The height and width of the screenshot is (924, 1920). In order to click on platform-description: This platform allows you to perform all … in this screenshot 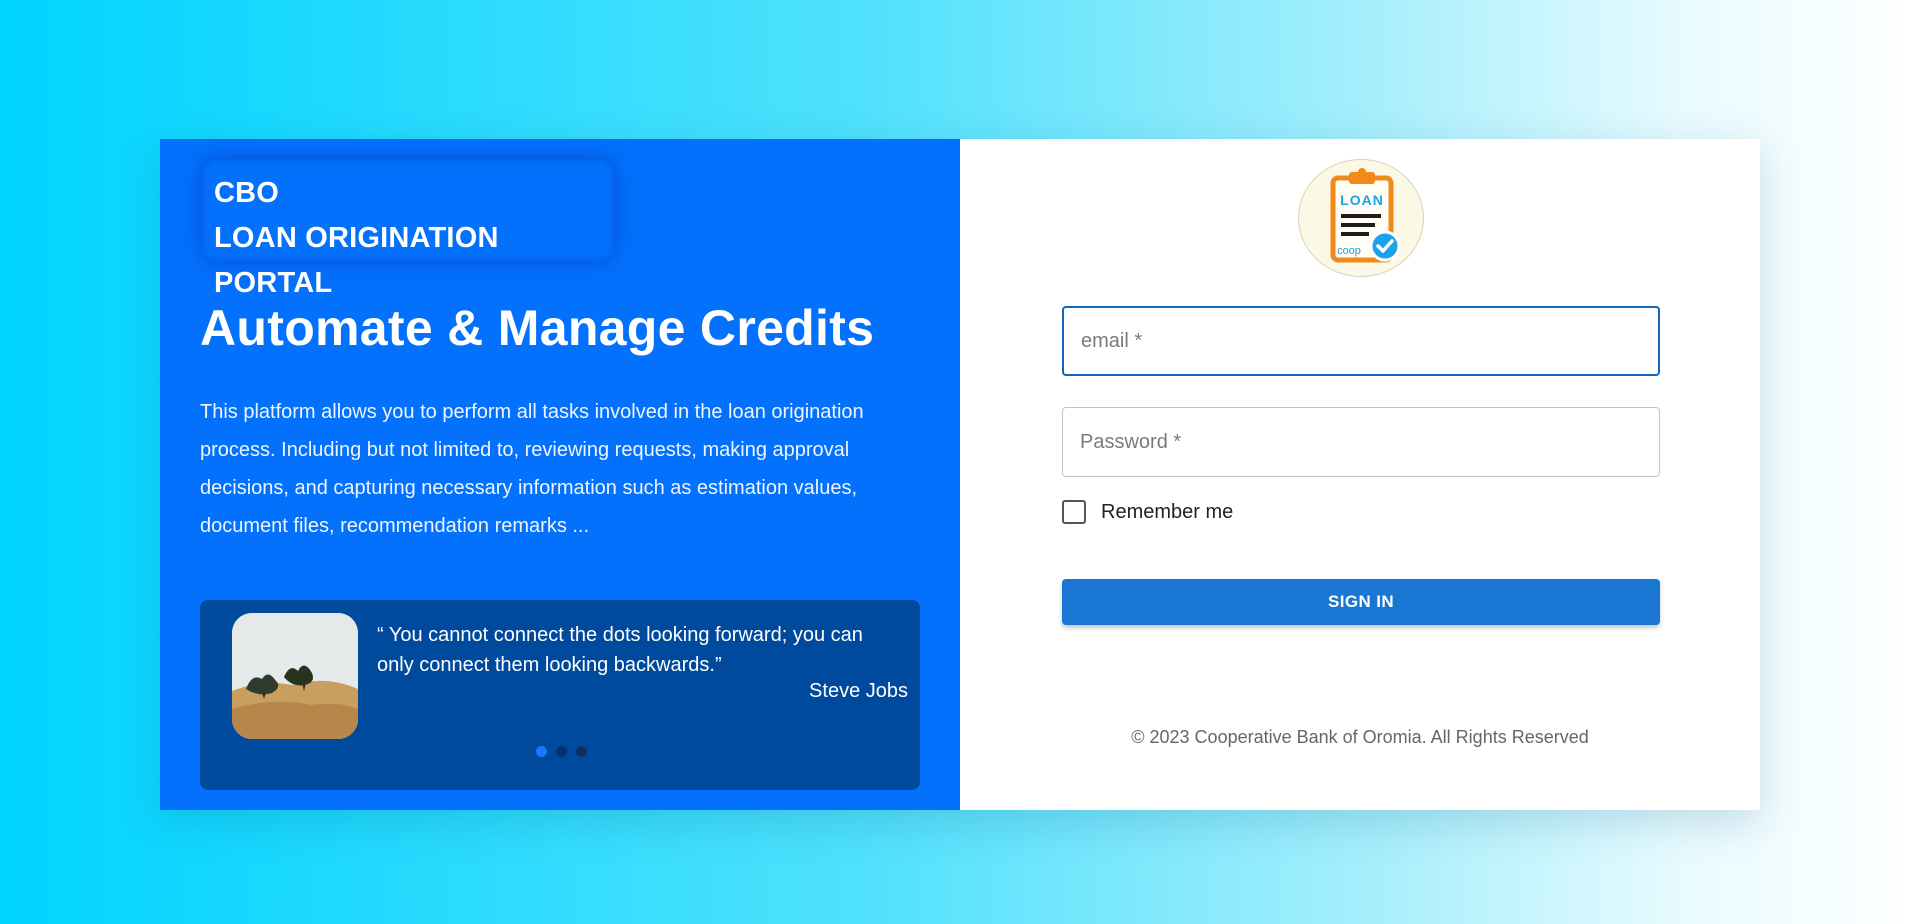, I will do `click(532, 469)`.